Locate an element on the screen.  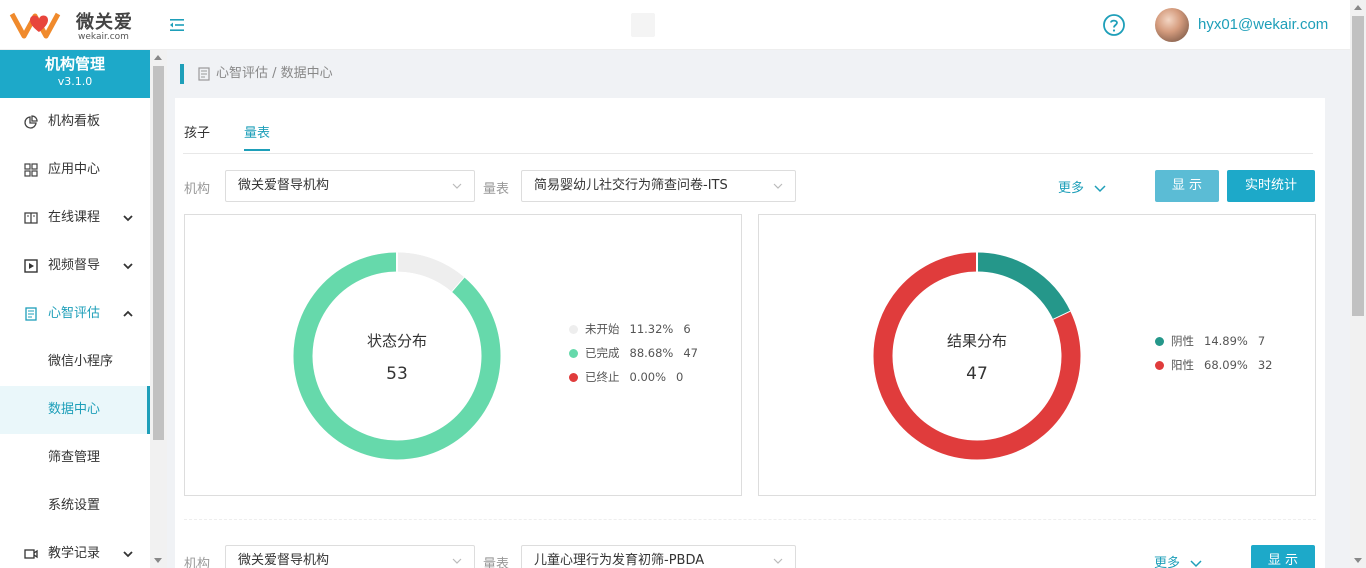
sidebar-item-data-center: 数据中心 is located at coordinates (75, 410).